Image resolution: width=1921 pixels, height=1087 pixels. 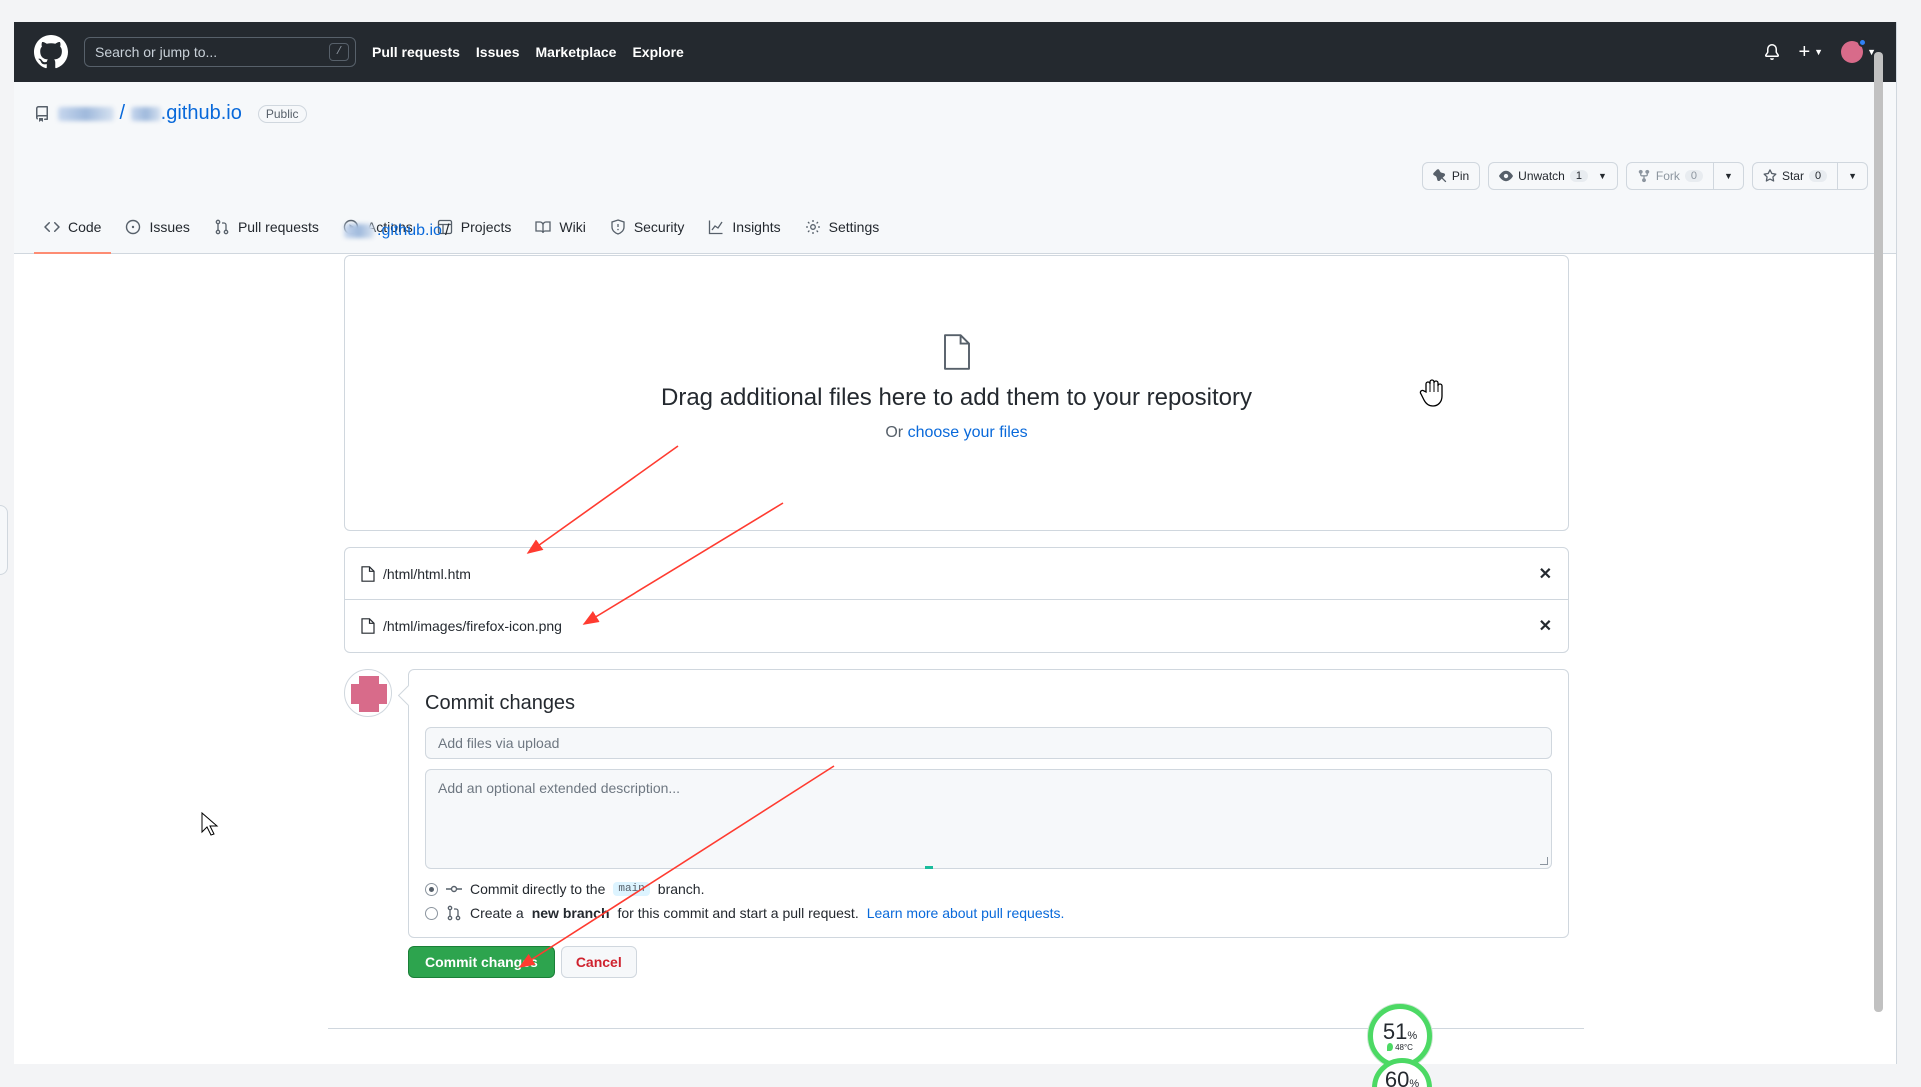 I want to click on star-button: Star 0 ▼, so click(x=1809, y=176).